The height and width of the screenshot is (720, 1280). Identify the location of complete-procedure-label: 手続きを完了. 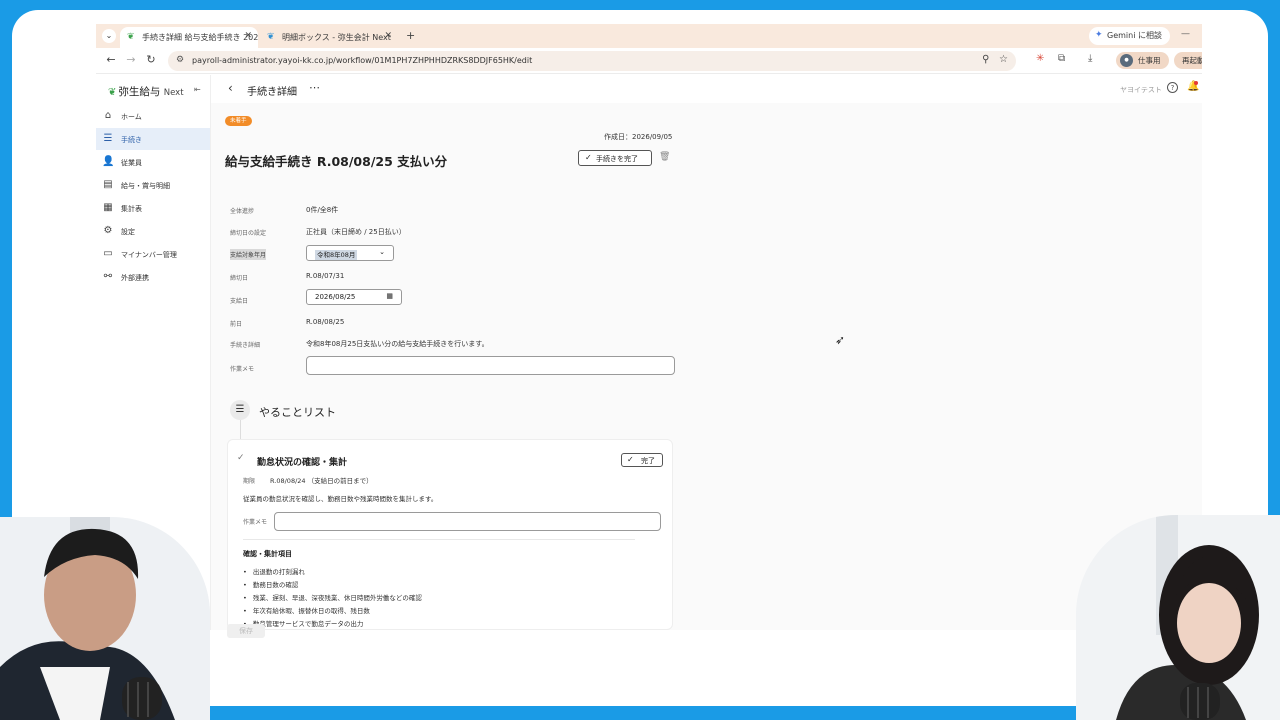
(617, 159).